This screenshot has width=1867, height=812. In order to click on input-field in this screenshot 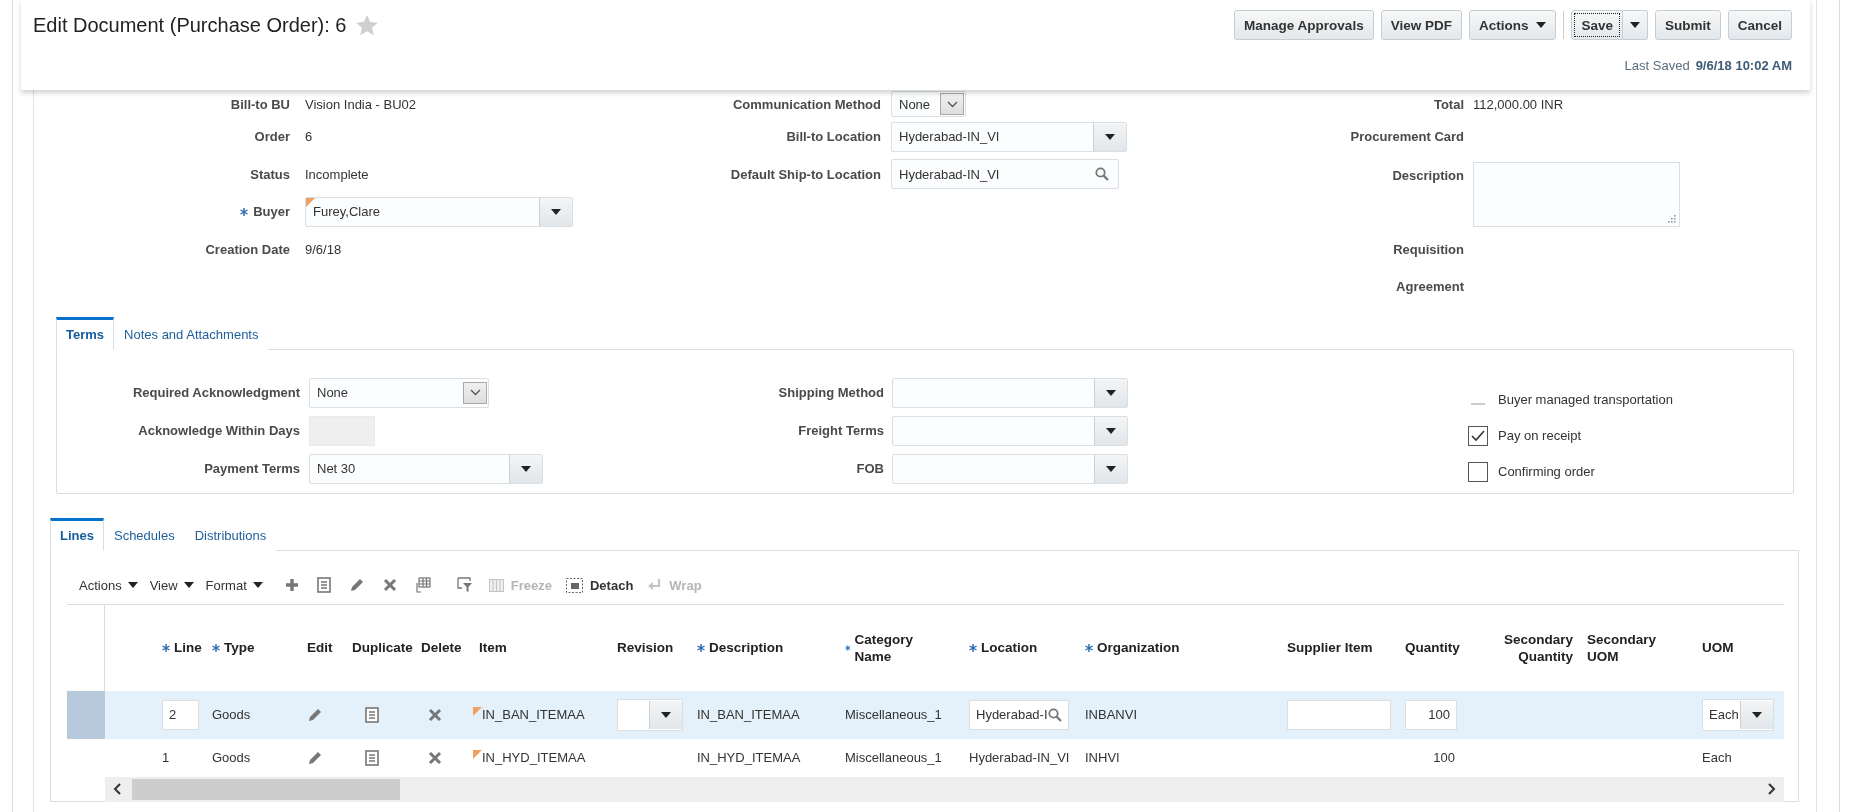, I will do `click(1339, 714)`.